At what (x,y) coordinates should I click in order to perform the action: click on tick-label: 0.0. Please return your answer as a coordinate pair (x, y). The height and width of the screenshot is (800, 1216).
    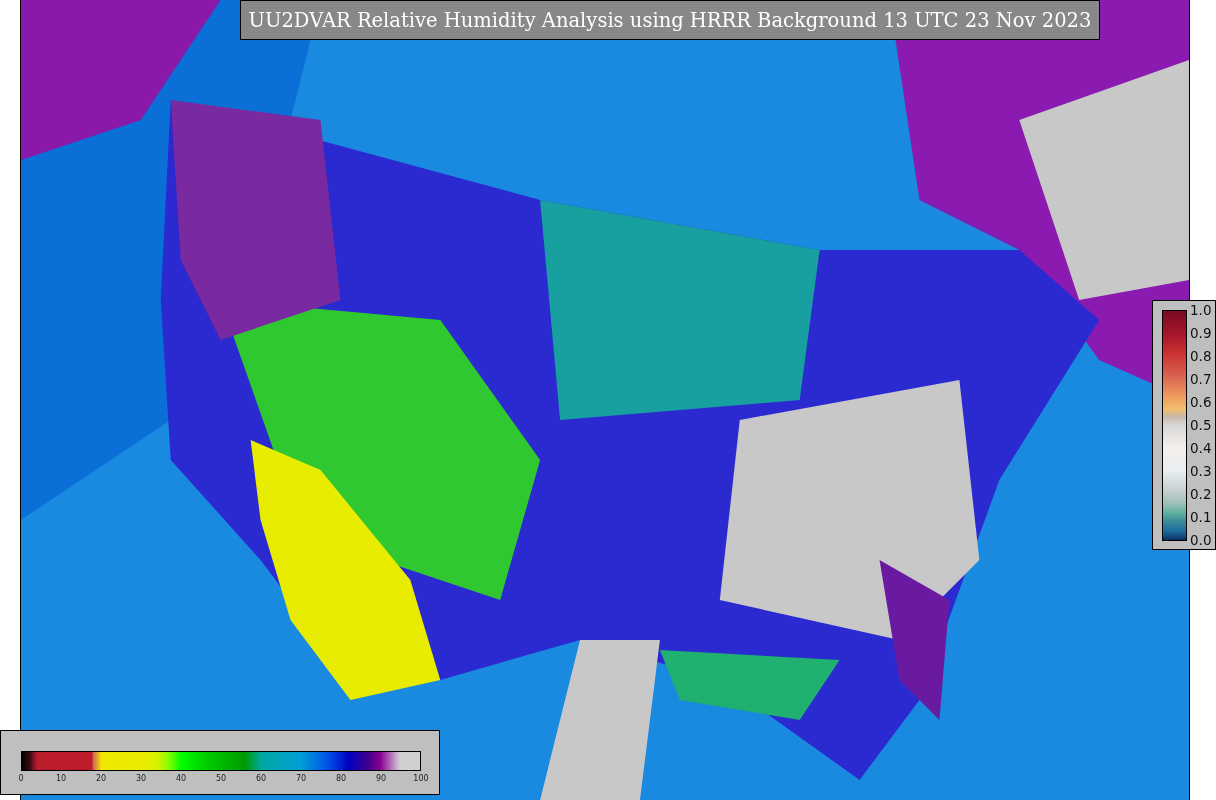
    Looking at the image, I should click on (1201, 540).